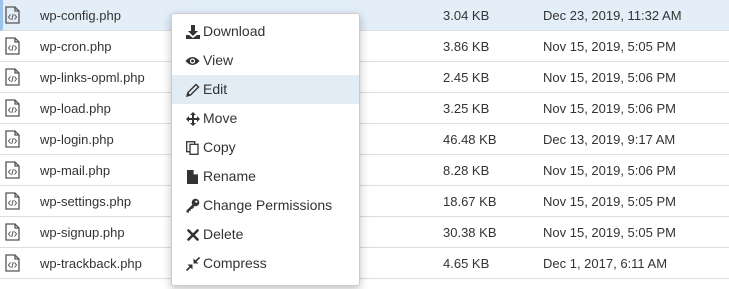 The height and width of the screenshot is (289, 729). Describe the element at coordinates (364, 170) in the screenshot. I see `file-row: wp-mail.php 8.28 KB Nov 15, 2019, 5:06 PM` at that location.